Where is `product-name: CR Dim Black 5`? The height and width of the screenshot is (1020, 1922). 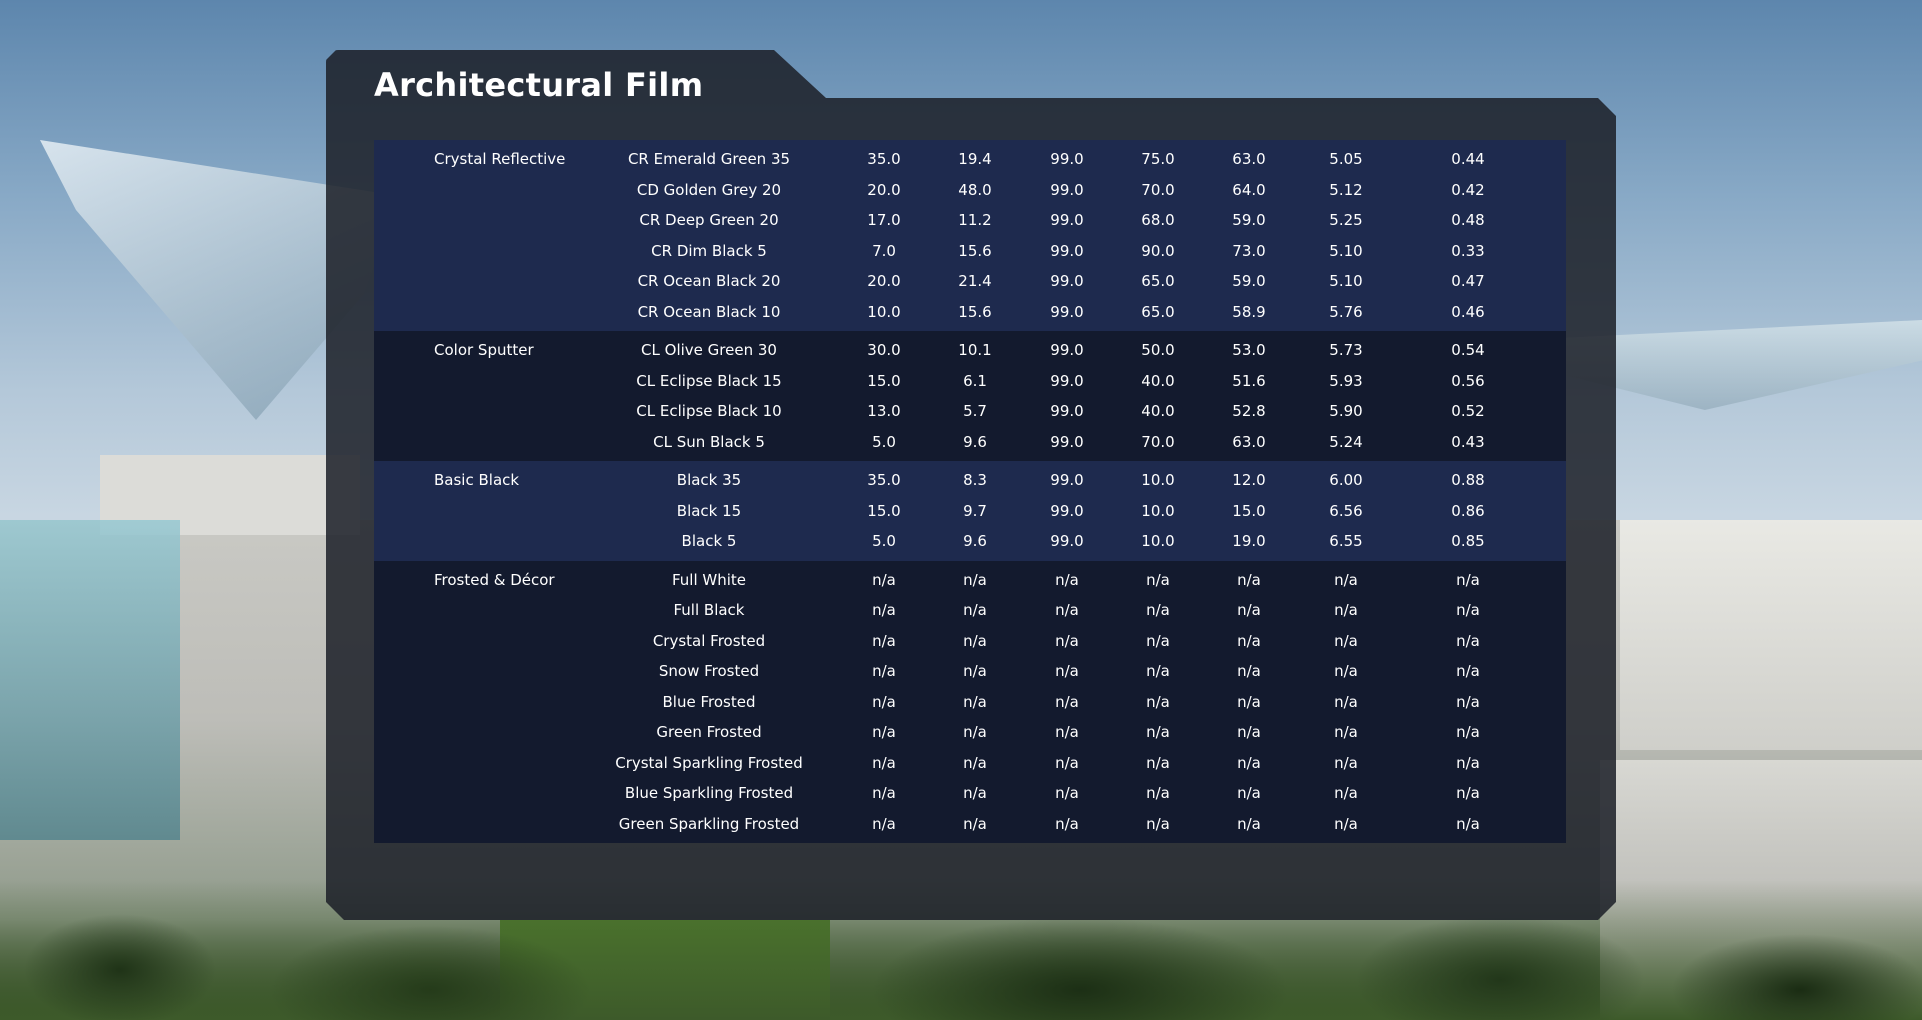
product-name: CR Dim Black 5 is located at coordinates (709, 250).